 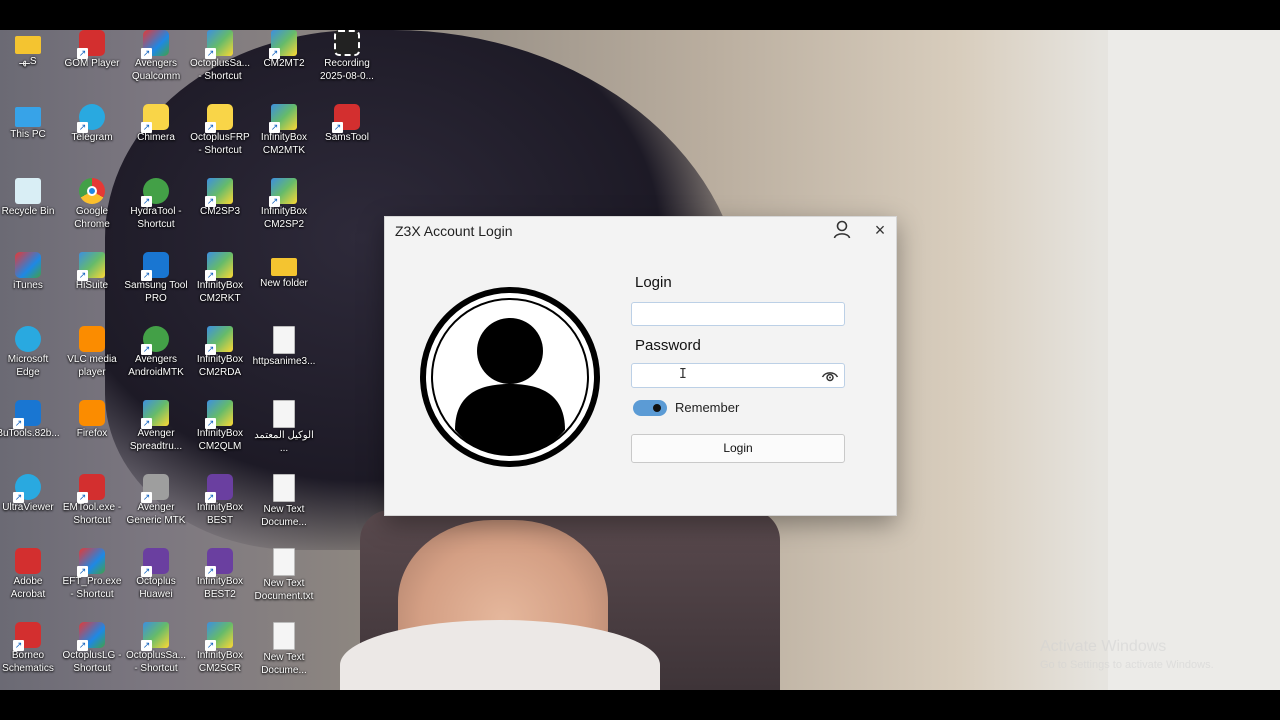 I want to click on desktop-icon: iTunes, so click(x=30, y=272).